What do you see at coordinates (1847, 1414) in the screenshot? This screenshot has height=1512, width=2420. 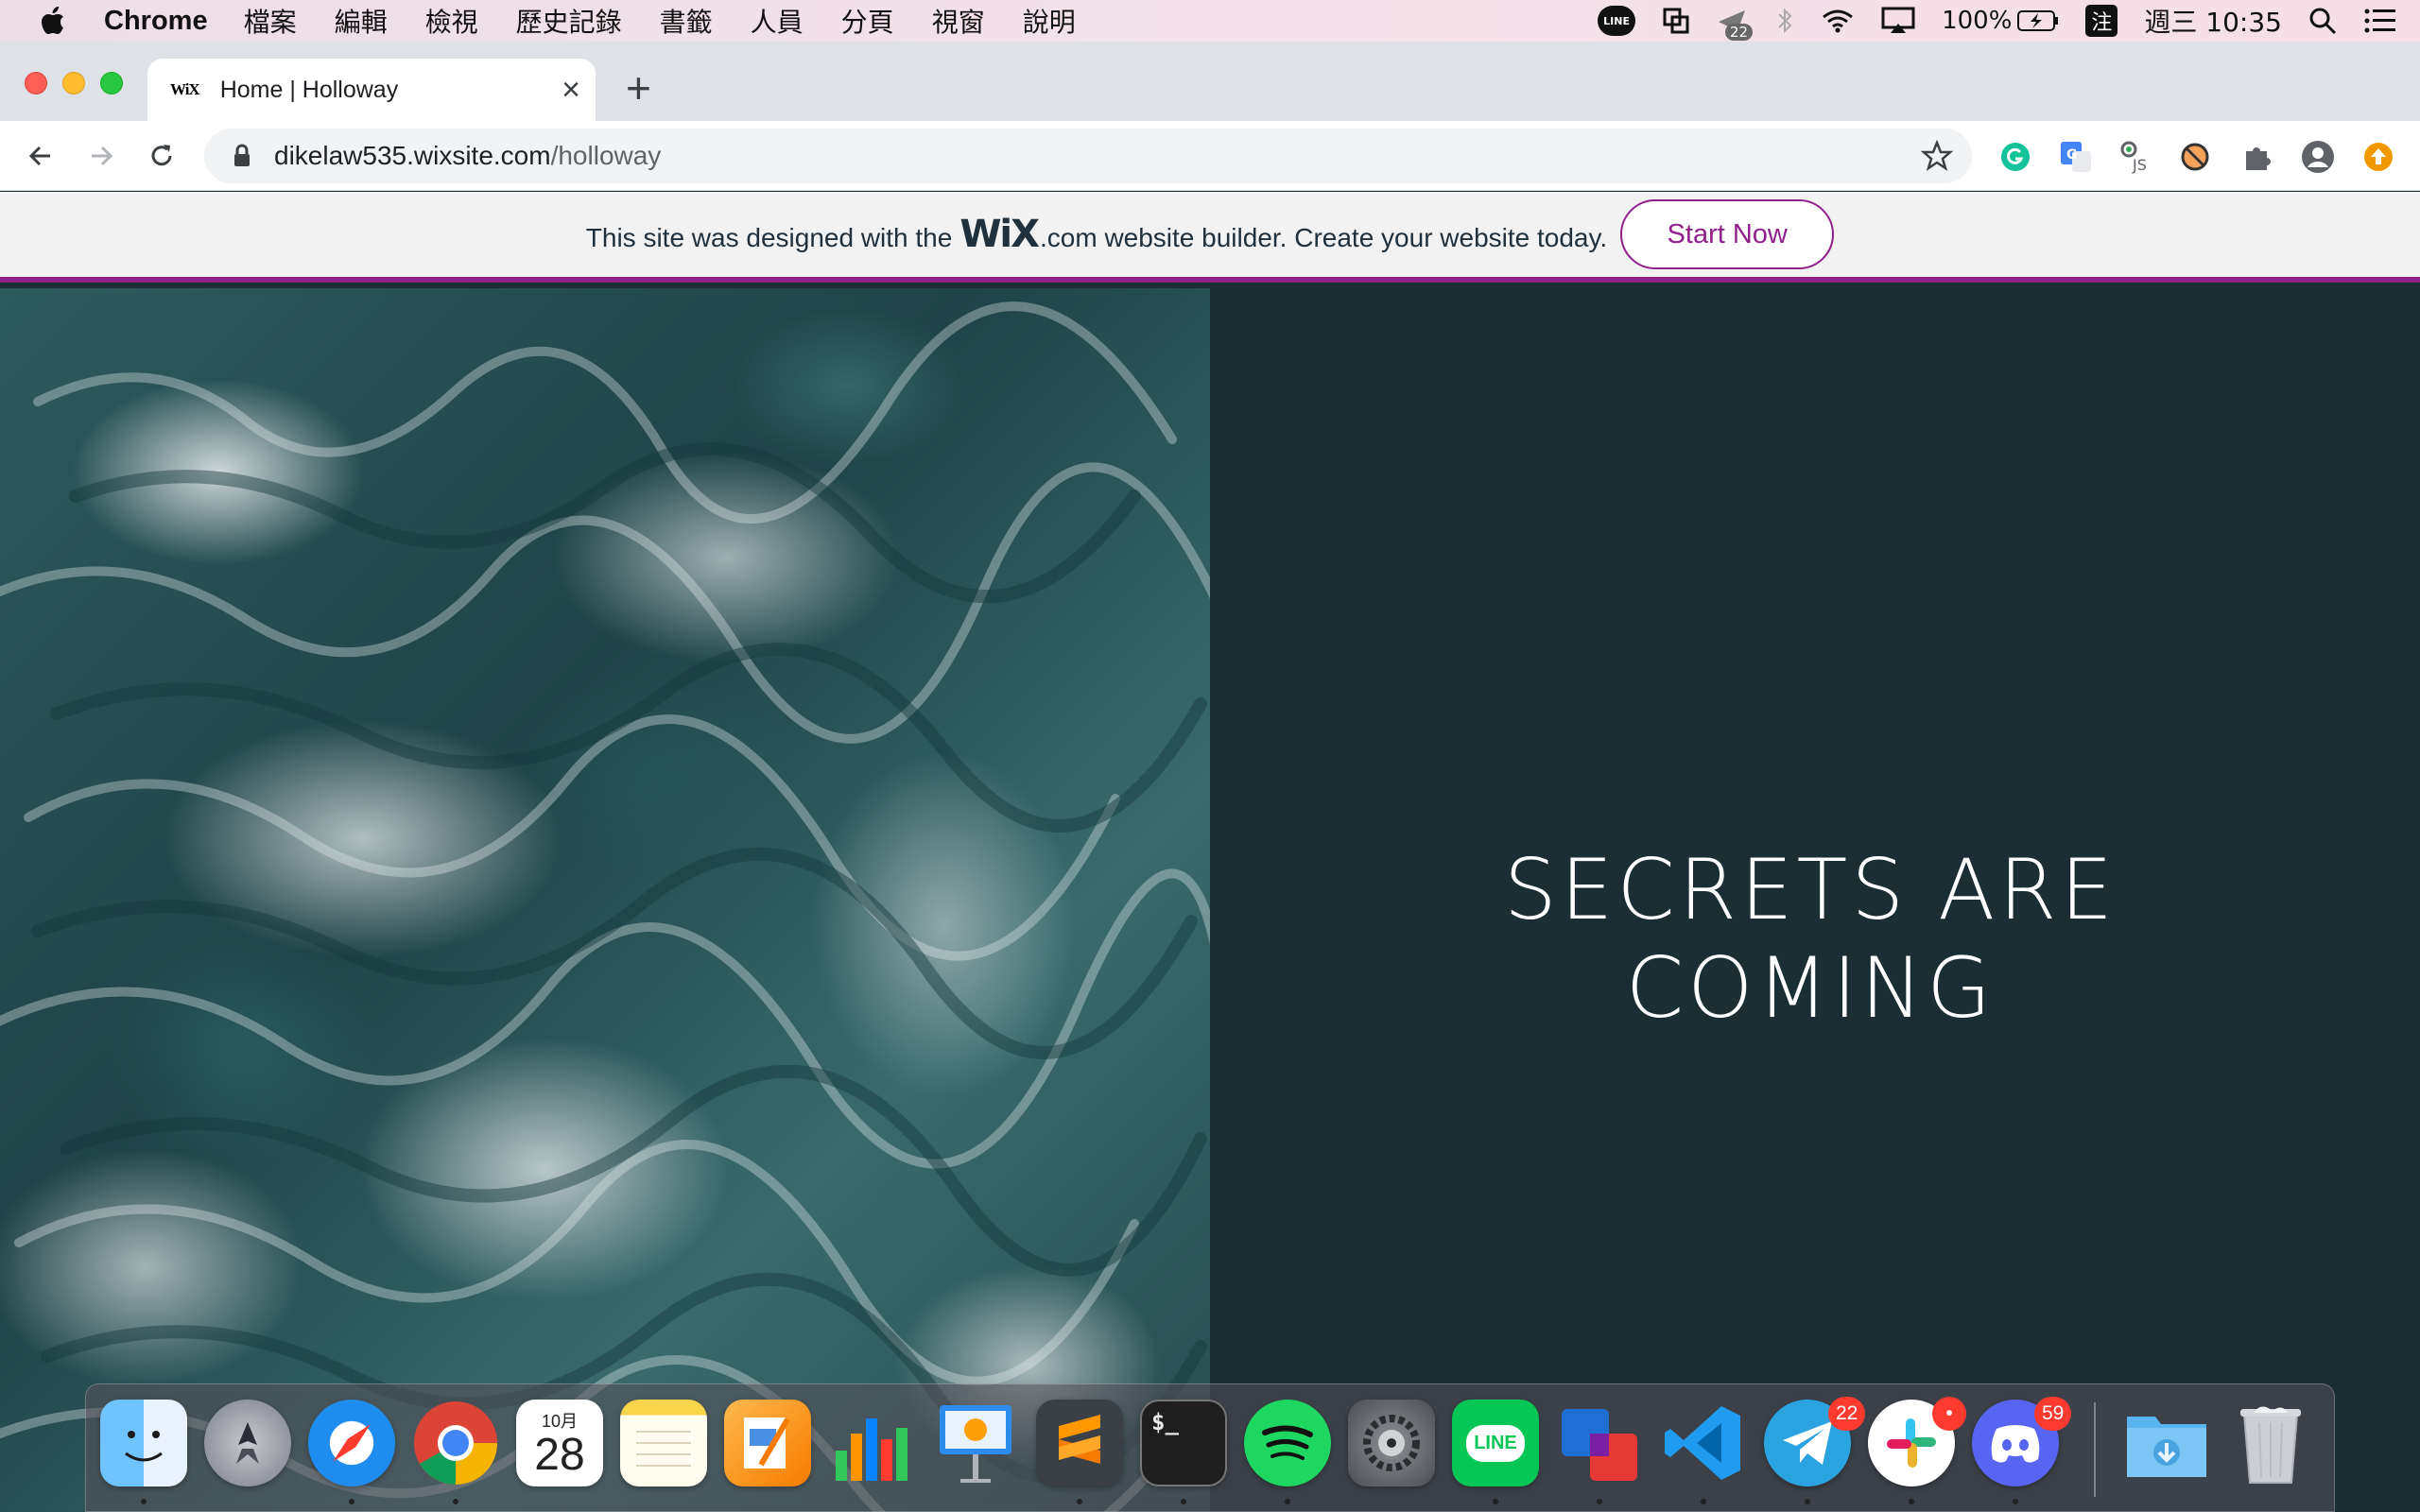 I see `telegram-badge: 22` at bounding box center [1847, 1414].